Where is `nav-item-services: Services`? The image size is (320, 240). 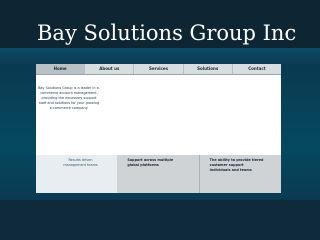 nav-item-services: Services is located at coordinates (159, 69).